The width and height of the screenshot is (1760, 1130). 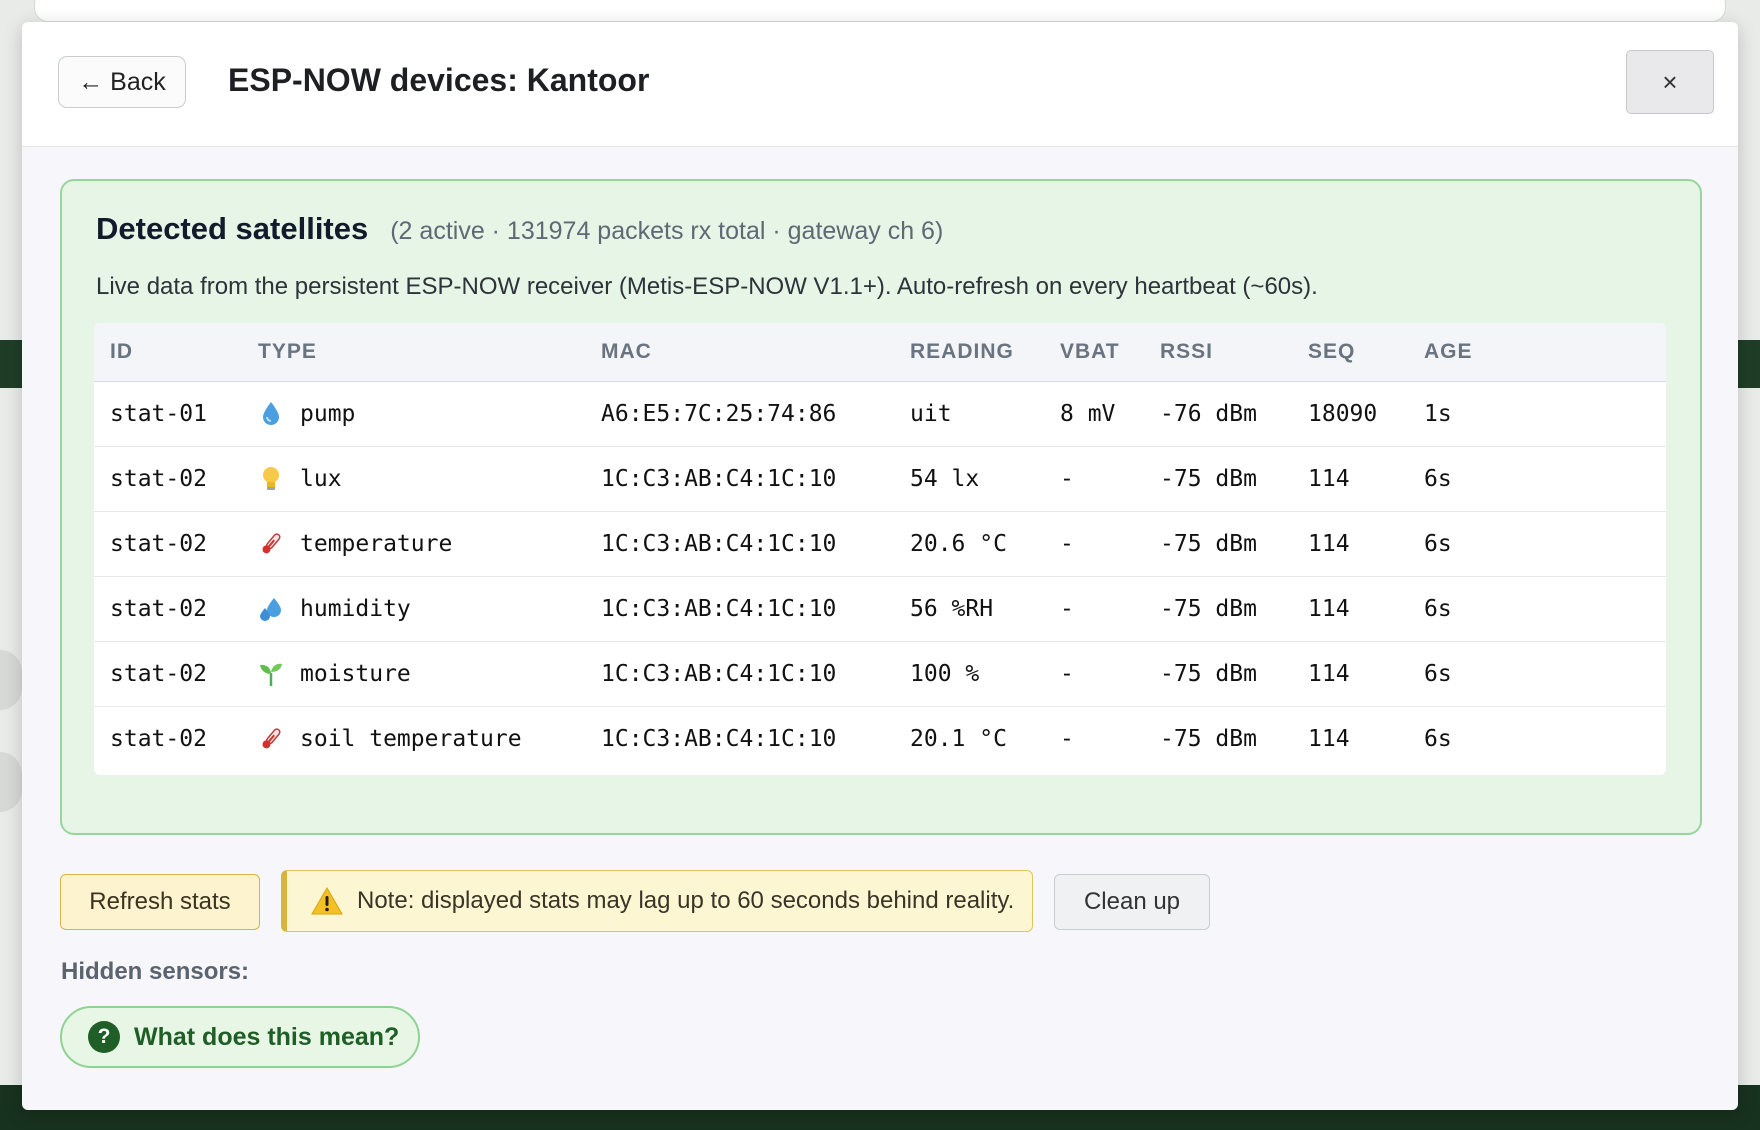 What do you see at coordinates (271, 609) in the screenshot?
I see `water-drops-icon` at bounding box center [271, 609].